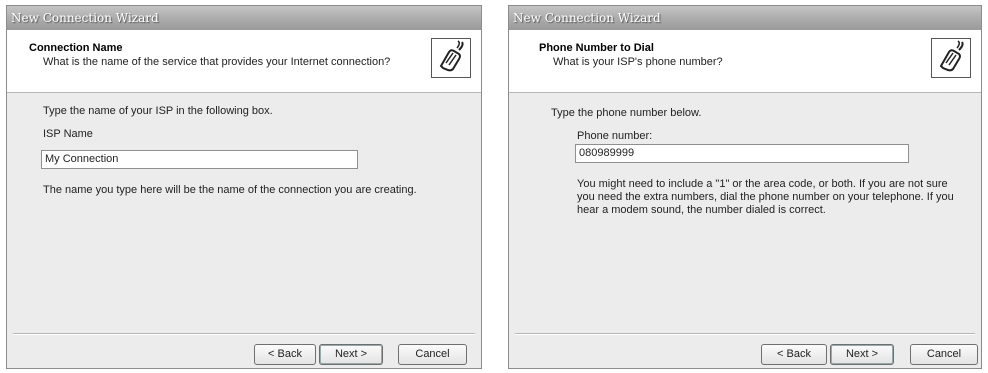 Image resolution: width=988 pixels, height=373 pixels. What do you see at coordinates (596, 48) in the screenshot?
I see `page-title: Phone Number to Dial` at bounding box center [596, 48].